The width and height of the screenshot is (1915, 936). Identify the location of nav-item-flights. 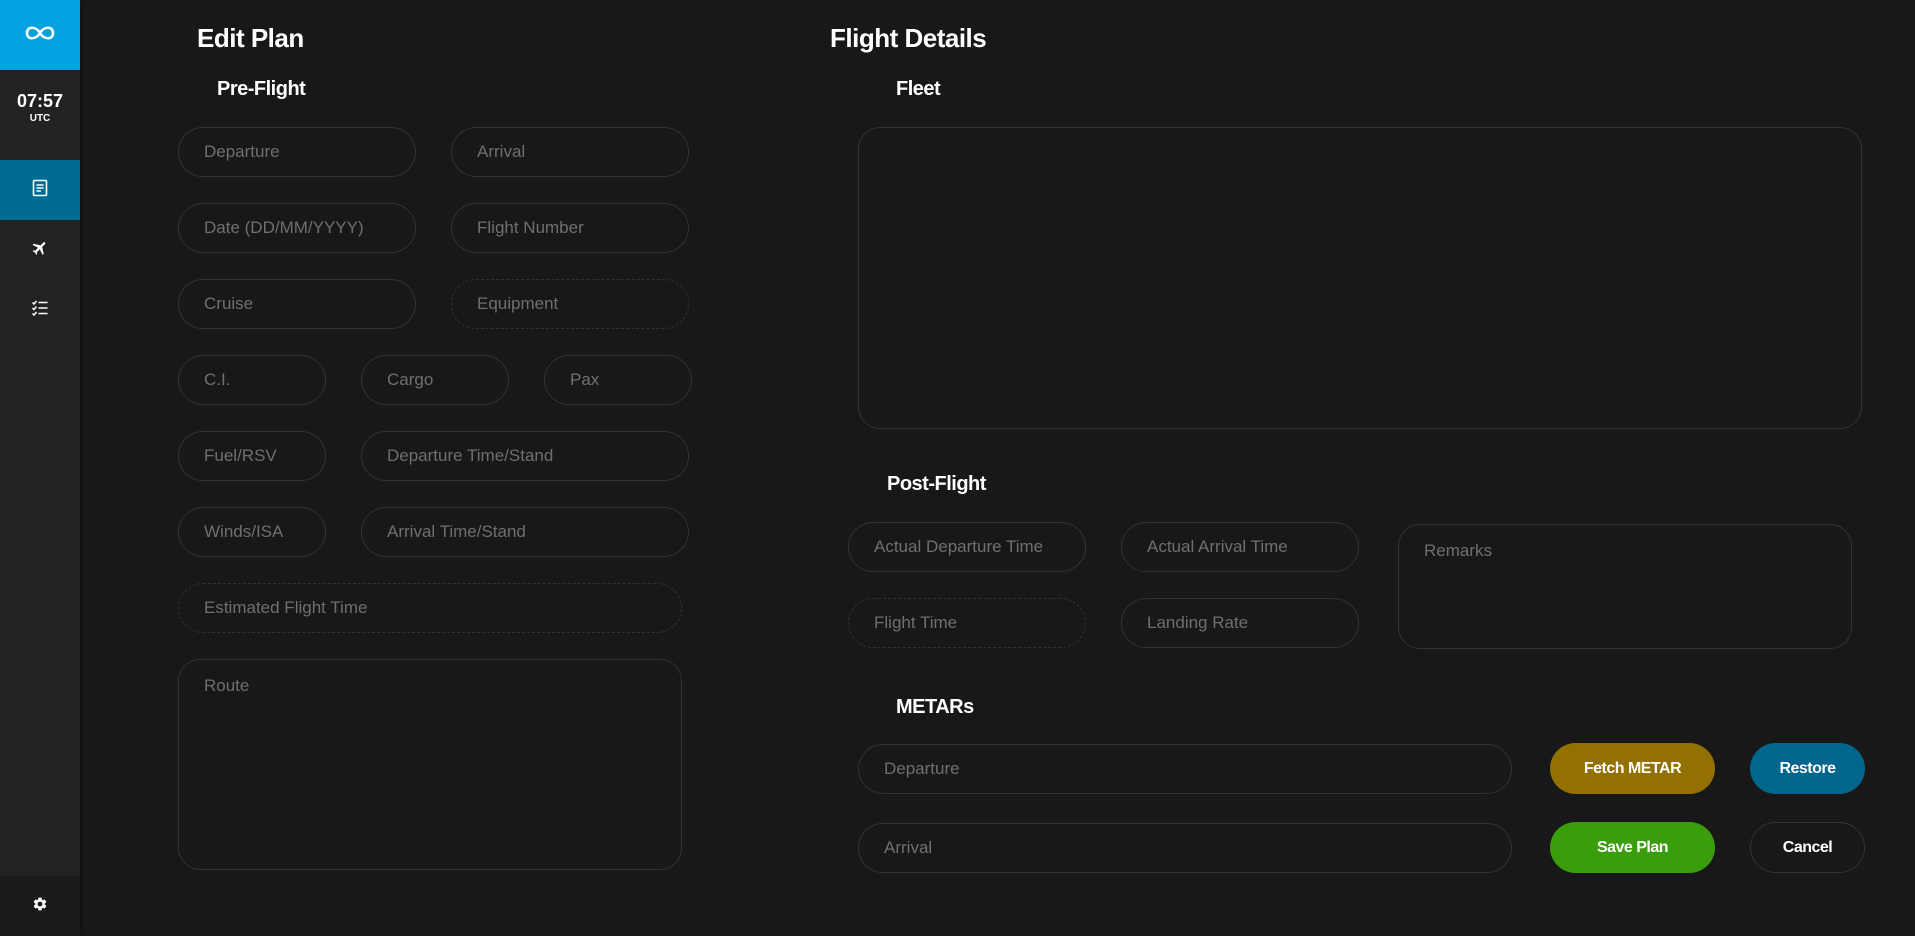
(40, 250).